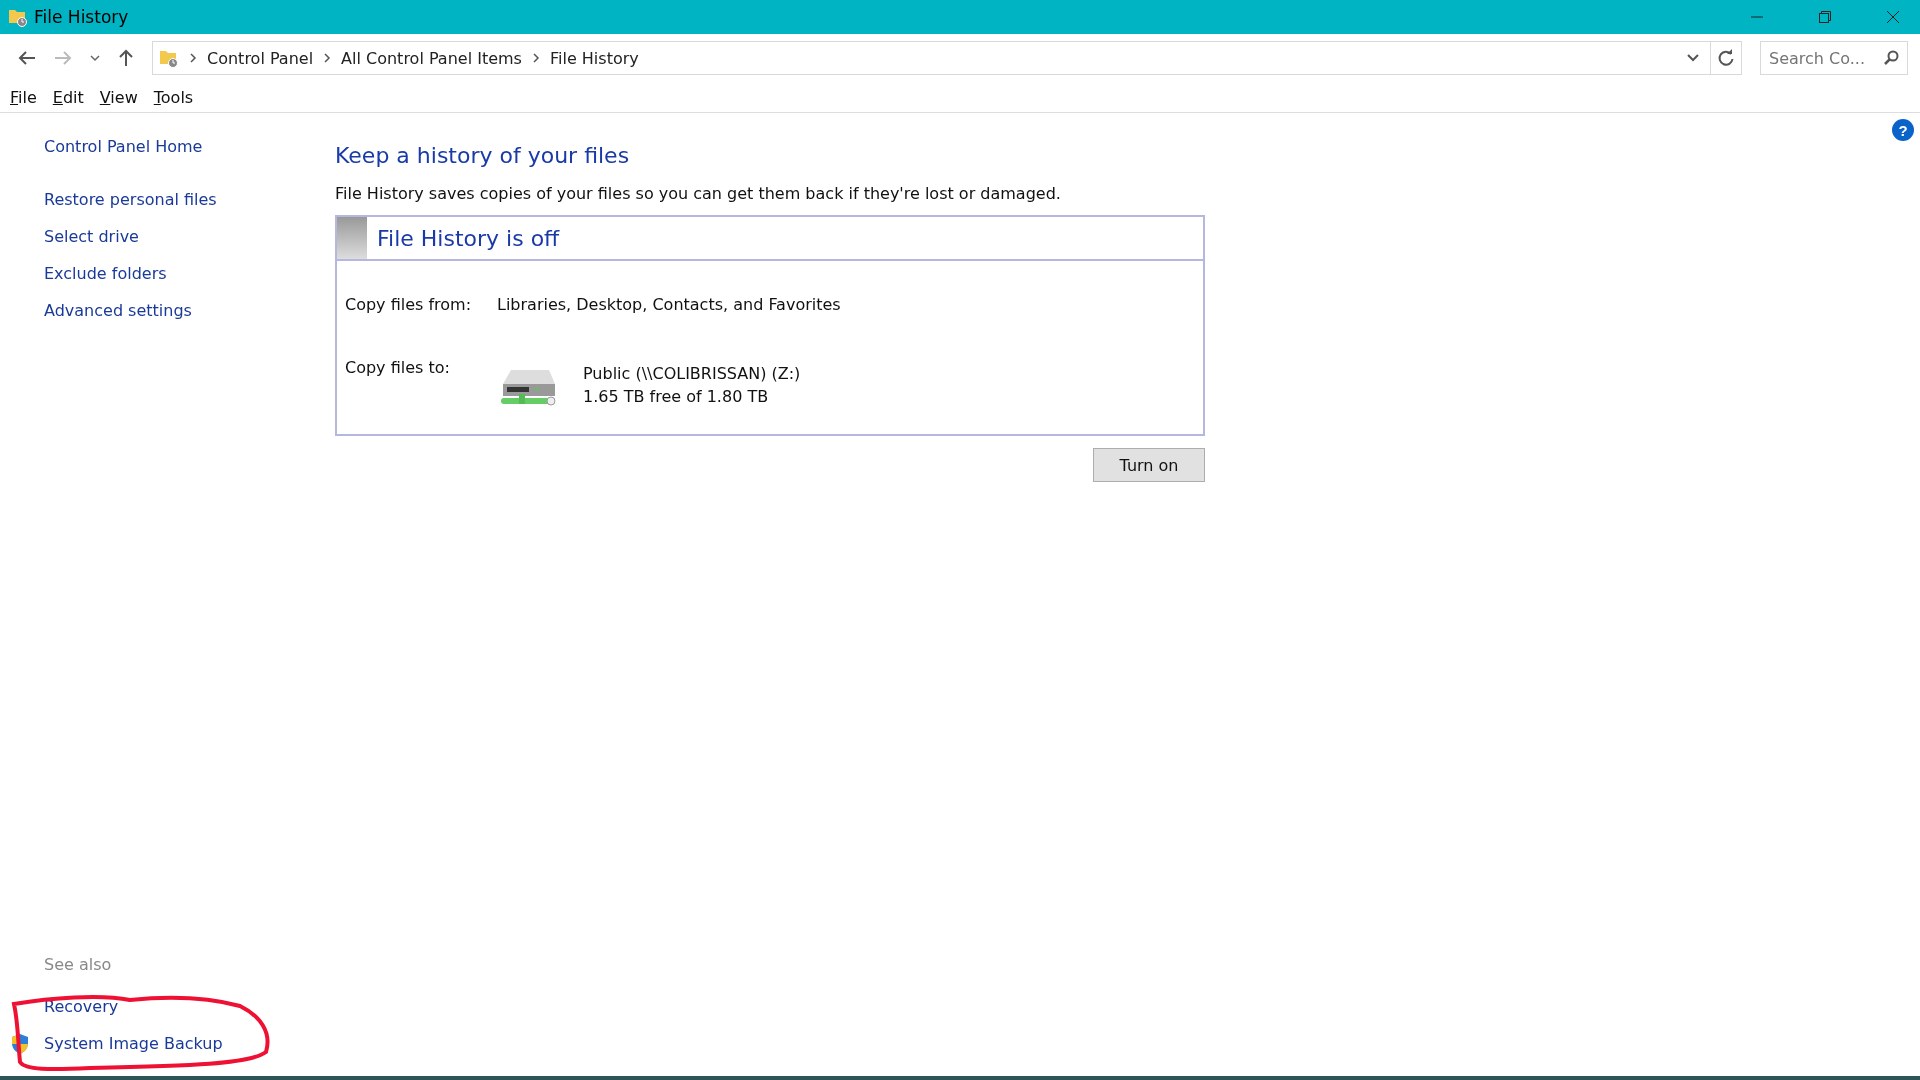  What do you see at coordinates (431, 58) in the screenshot?
I see `breadcrumb-item: All Control Panel Items` at bounding box center [431, 58].